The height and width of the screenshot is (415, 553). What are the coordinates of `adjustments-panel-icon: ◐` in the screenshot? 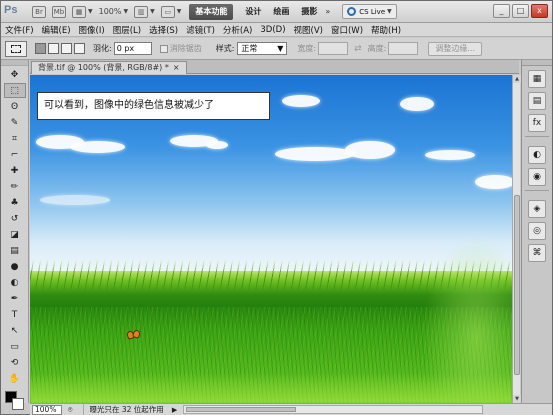 It's located at (537, 155).